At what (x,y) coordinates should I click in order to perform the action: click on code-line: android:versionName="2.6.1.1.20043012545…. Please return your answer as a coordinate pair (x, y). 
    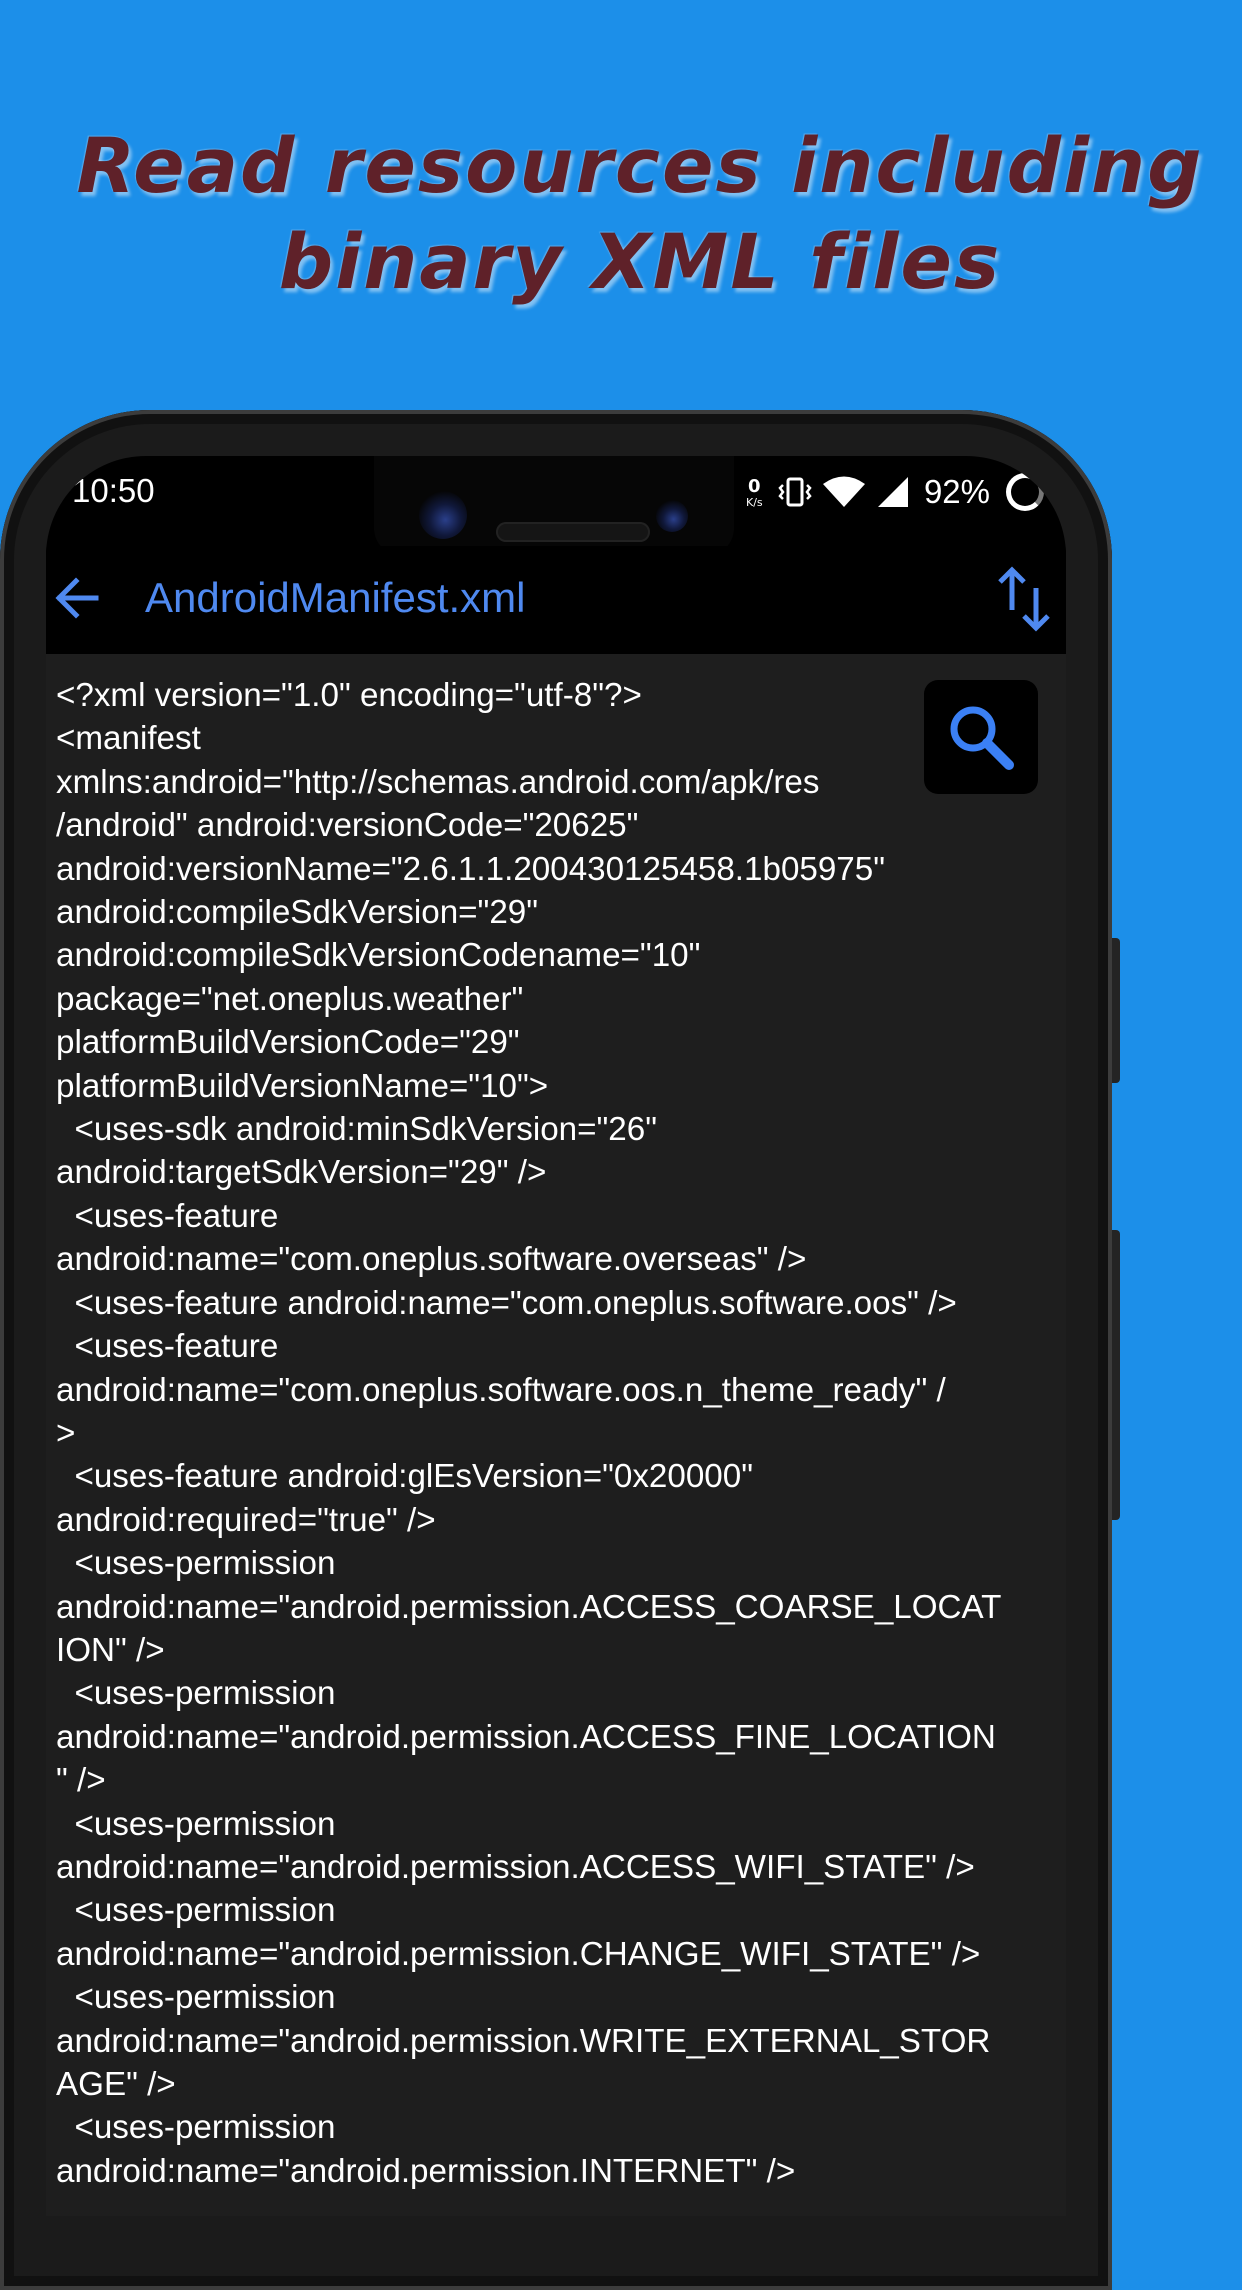
    Looking at the image, I should click on (471, 869).